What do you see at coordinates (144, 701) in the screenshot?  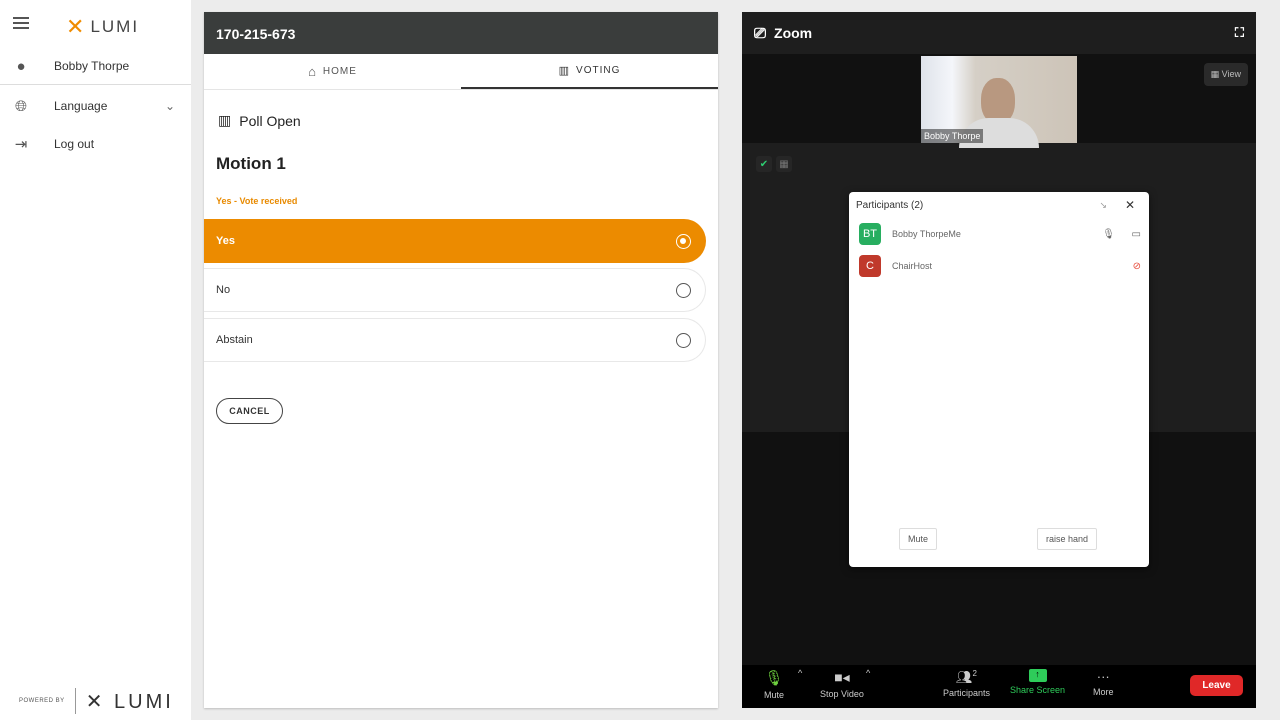 I see `powered-brand: LUMI` at bounding box center [144, 701].